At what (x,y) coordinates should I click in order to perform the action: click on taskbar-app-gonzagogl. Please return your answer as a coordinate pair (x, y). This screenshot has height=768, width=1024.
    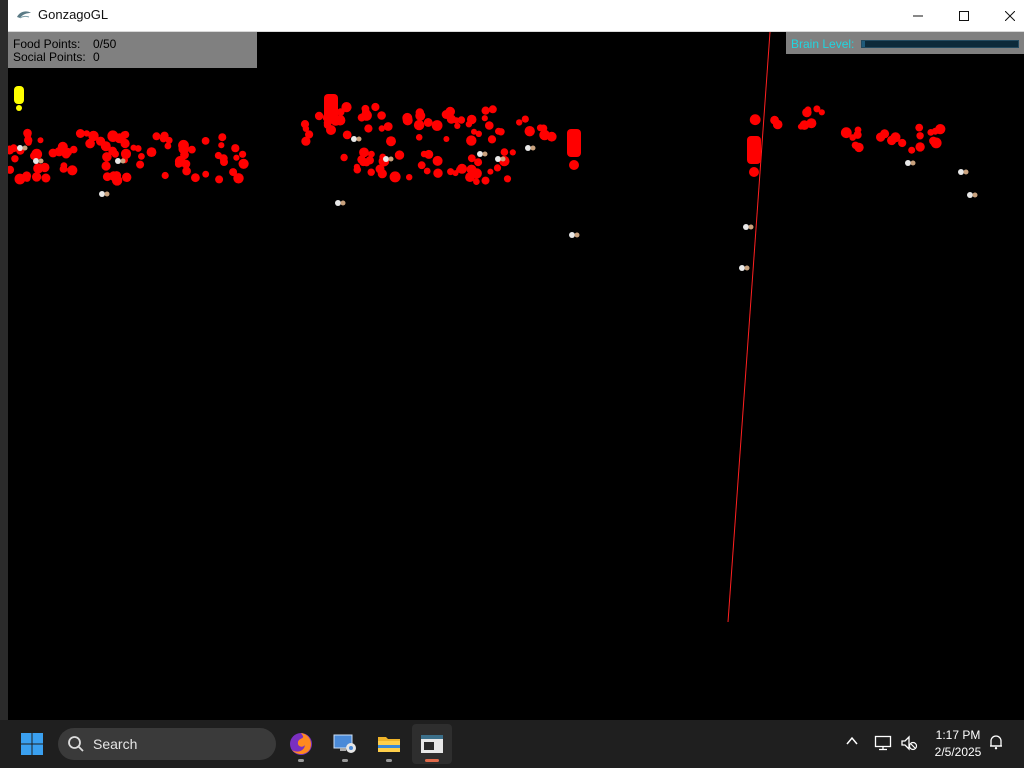
    Looking at the image, I should click on (432, 744).